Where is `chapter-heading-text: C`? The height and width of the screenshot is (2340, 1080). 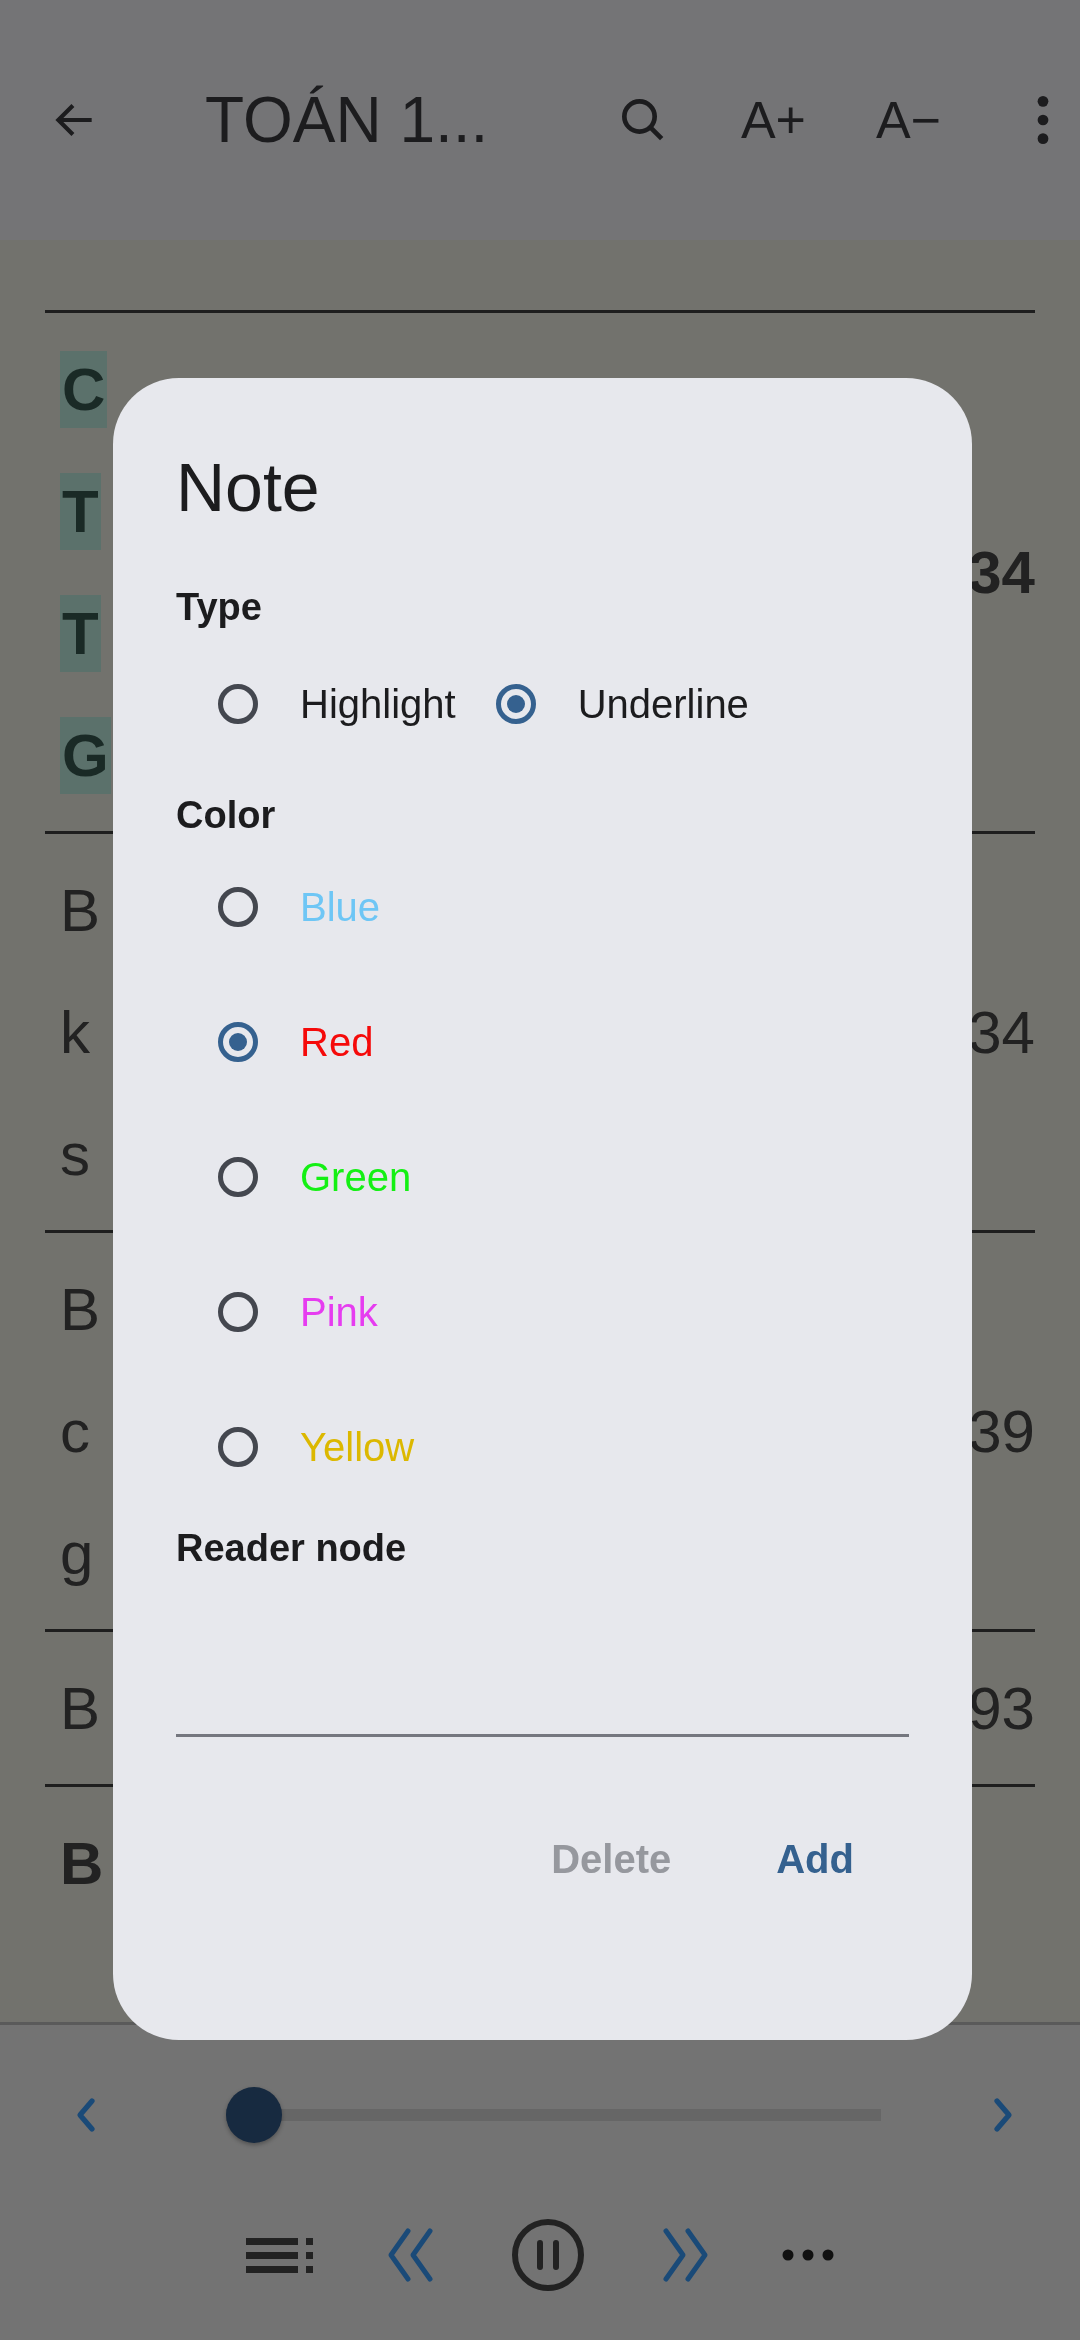 chapter-heading-text: C is located at coordinates (84, 389).